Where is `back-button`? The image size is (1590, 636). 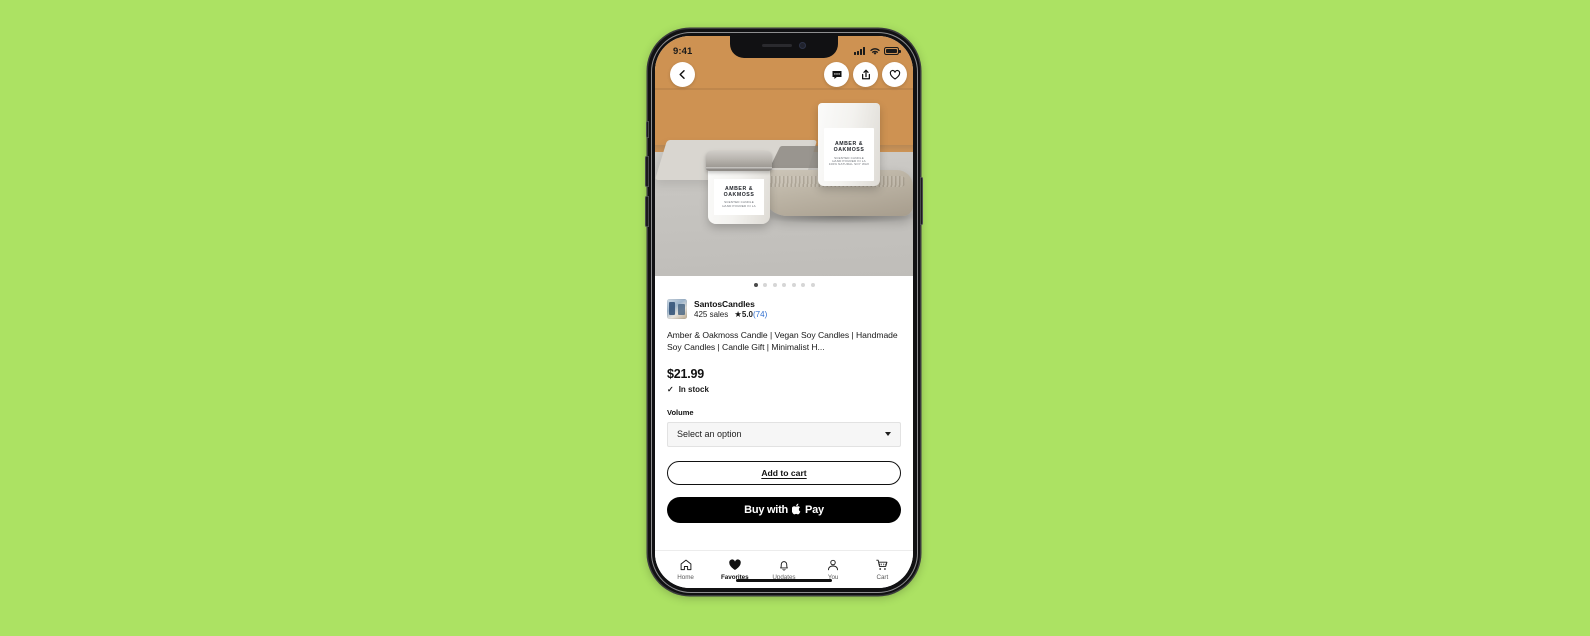
back-button is located at coordinates (682, 74).